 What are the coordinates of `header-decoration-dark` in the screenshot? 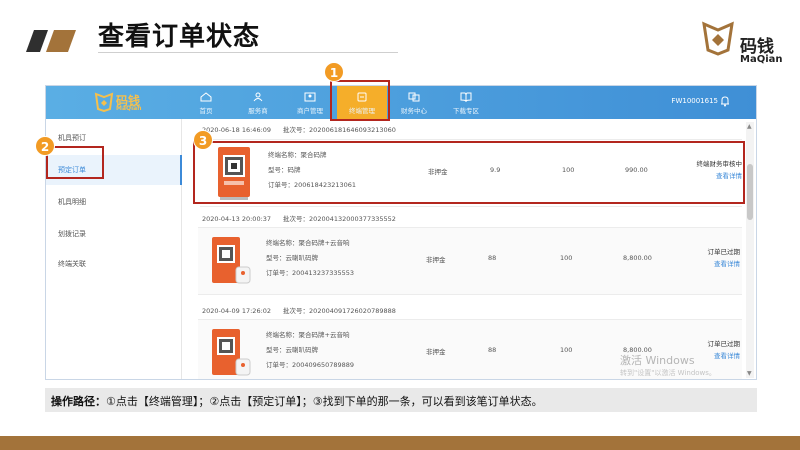 It's located at (37, 41).